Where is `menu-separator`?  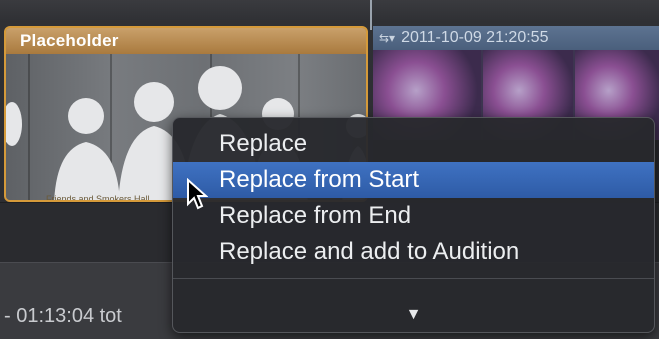 menu-separator is located at coordinates (413, 278).